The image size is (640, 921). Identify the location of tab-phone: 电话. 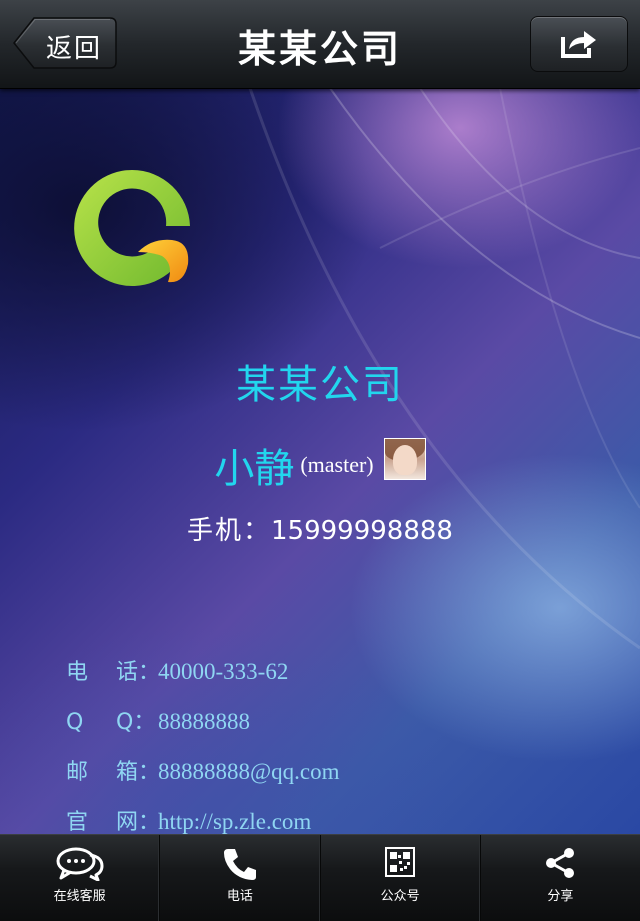
(240, 878).